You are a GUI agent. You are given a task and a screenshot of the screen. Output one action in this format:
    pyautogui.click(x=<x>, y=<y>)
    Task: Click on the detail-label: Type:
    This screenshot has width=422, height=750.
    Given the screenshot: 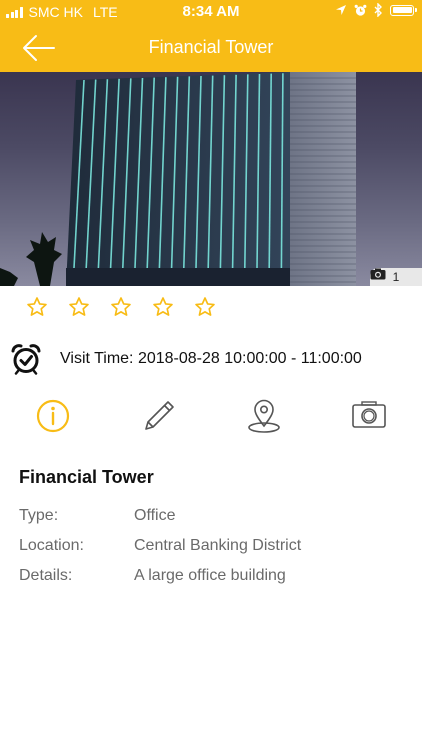 What is the action you would take?
    pyautogui.click(x=39, y=515)
    